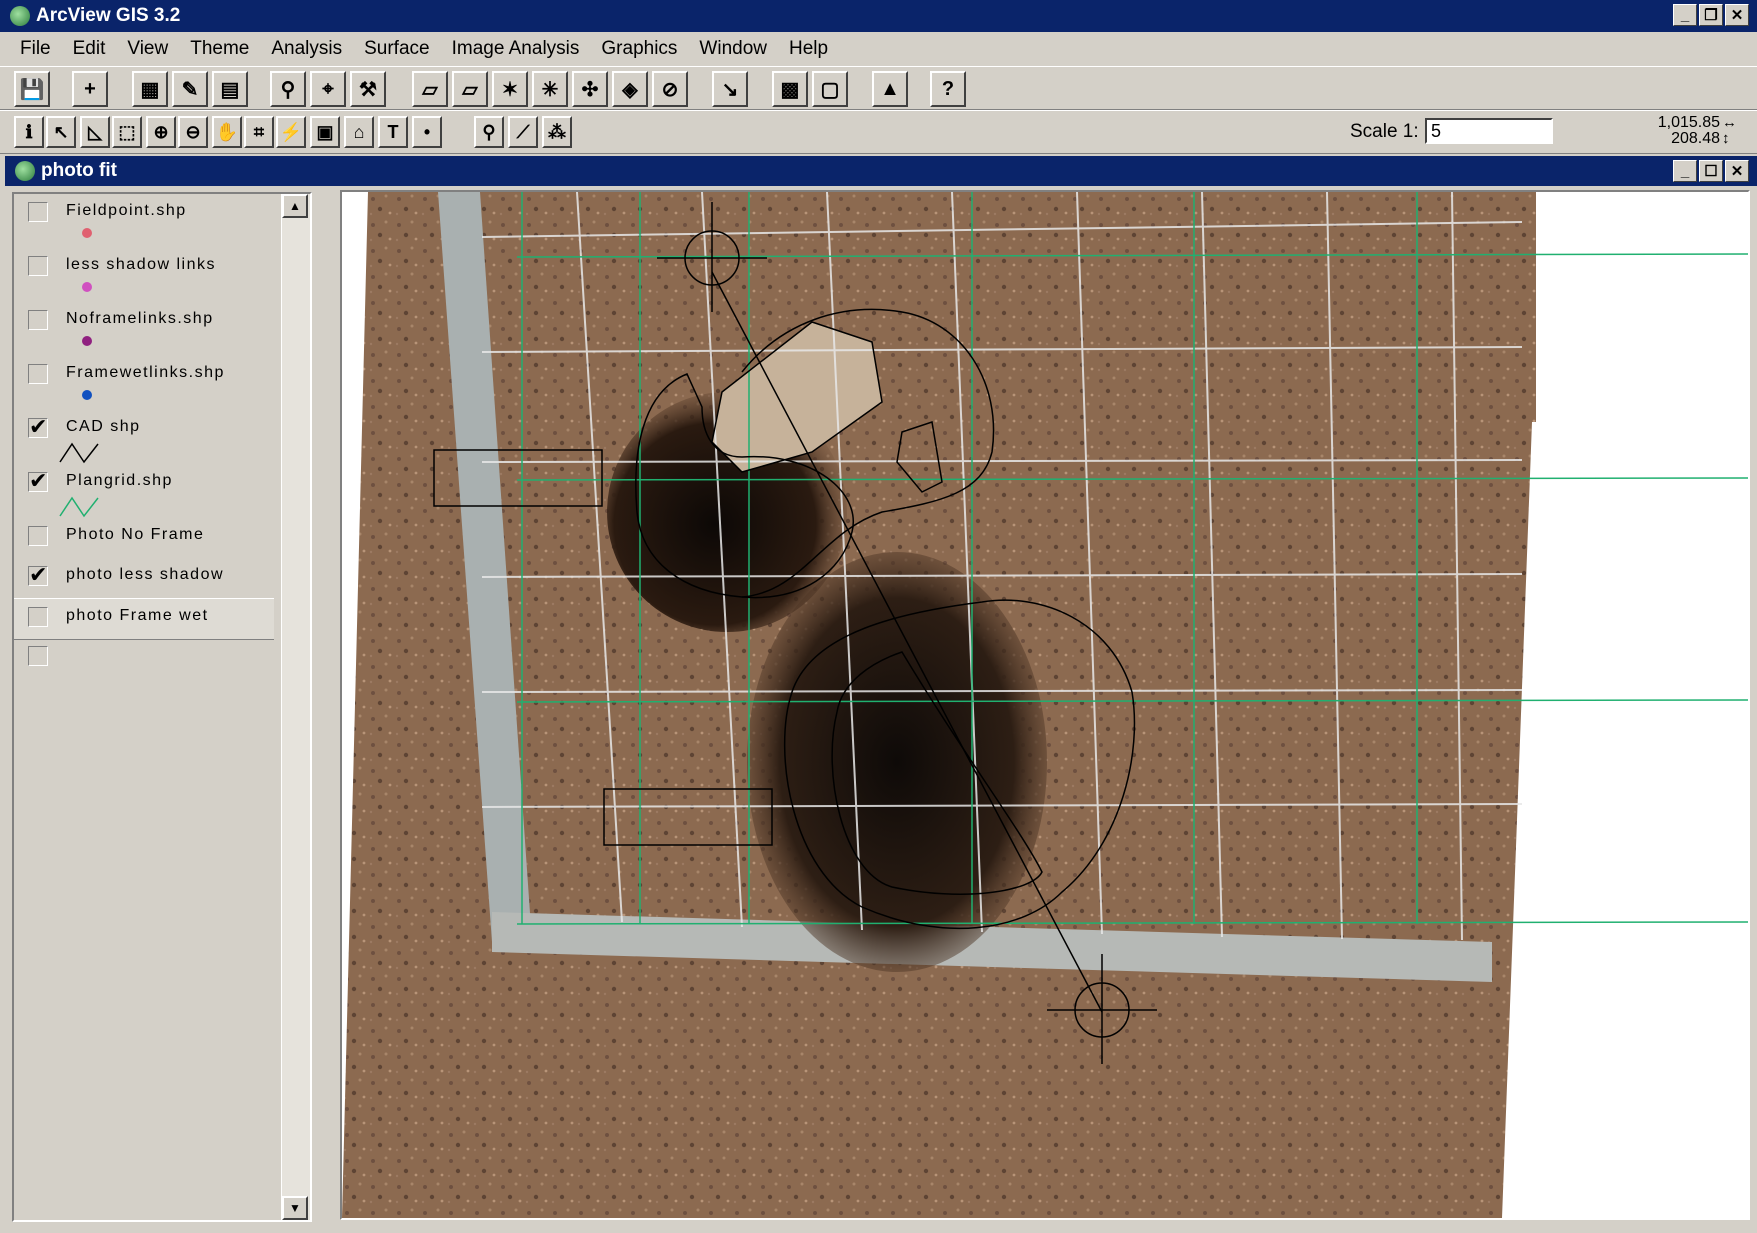 The image size is (1757, 1233). Describe the element at coordinates (550, 89) in the screenshot. I see `zoom-in-icon: ✳` at that location.